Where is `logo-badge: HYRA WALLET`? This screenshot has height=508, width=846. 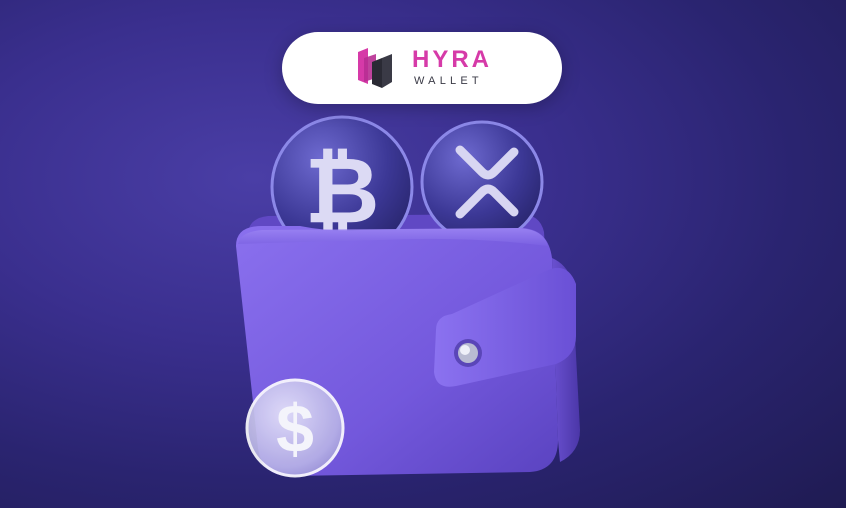 logo-badge: HYRA WALLET is located at coordinates (422, 68).